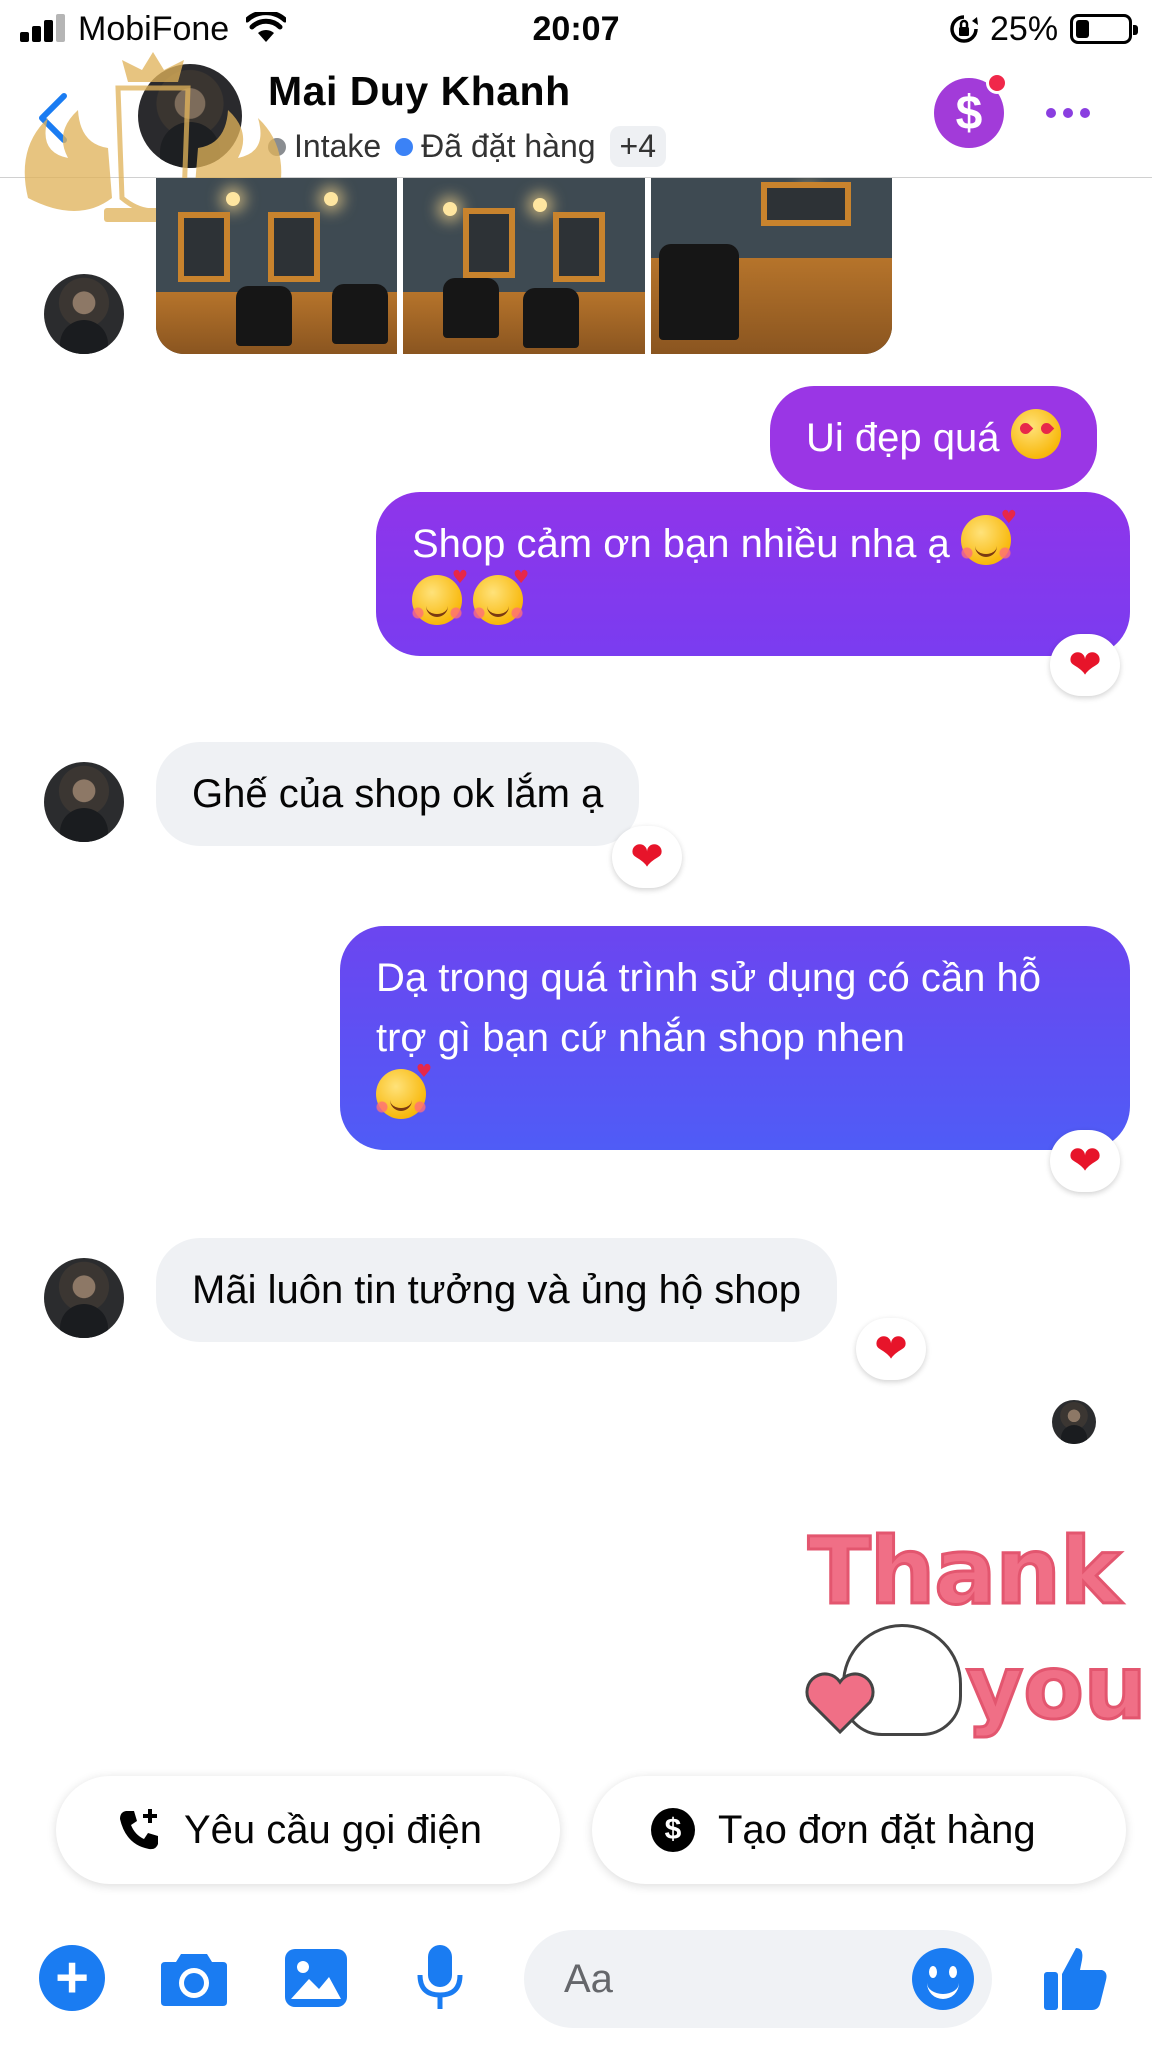 This screenshot has height=2048, width=1152. I want to click on seen-receipt-avatar, so click(1074, 1422).